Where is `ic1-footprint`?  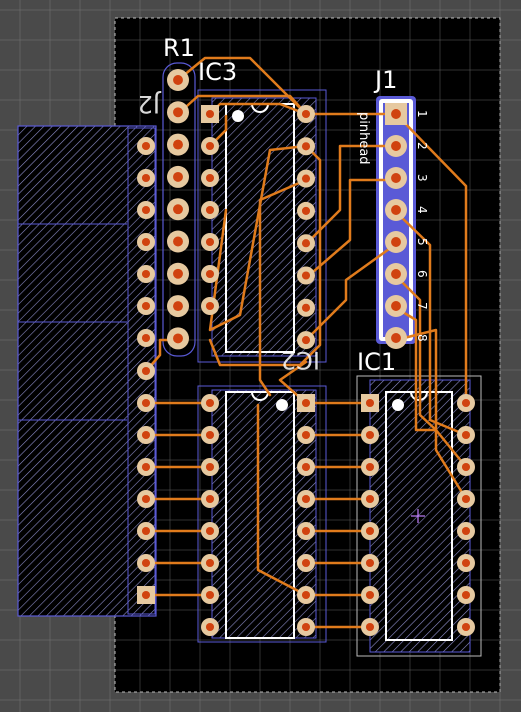 ic1-footprint is located at coordinates (419, 516).